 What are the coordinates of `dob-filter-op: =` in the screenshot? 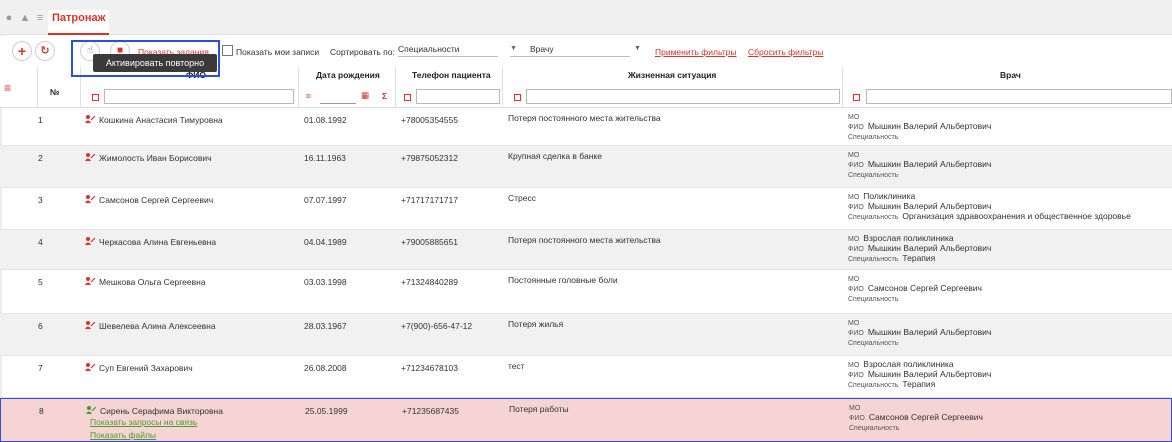 It's located at (308, 96).